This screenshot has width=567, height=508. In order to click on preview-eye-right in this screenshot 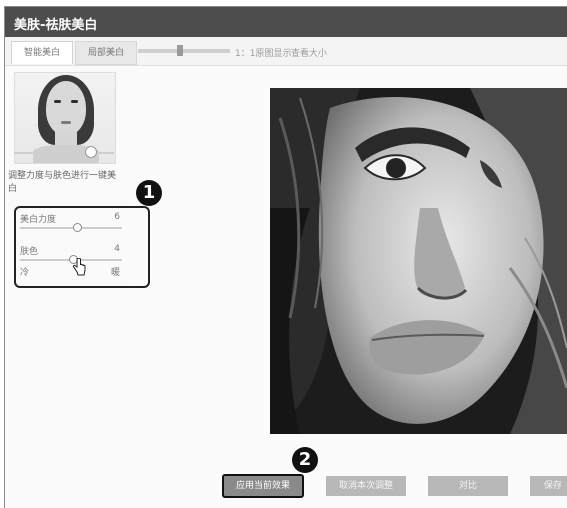, I will do `click(74, 101)`.